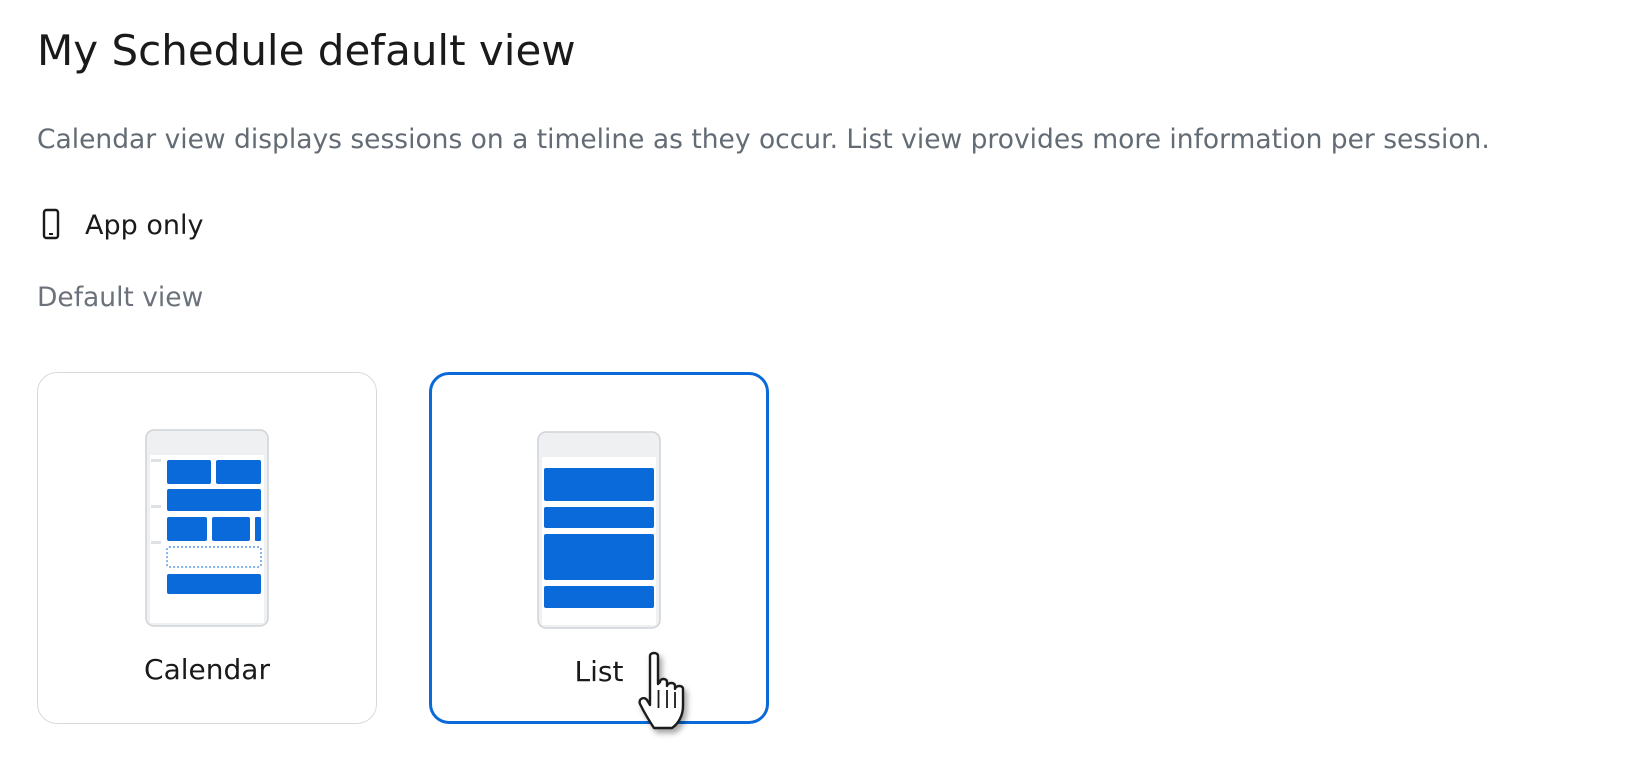 The image size is (1649, 773). What do you see at coordinates (144, 225) in the screenshot?
I see `app-only-label: App only` at bounding box center [144, 225].